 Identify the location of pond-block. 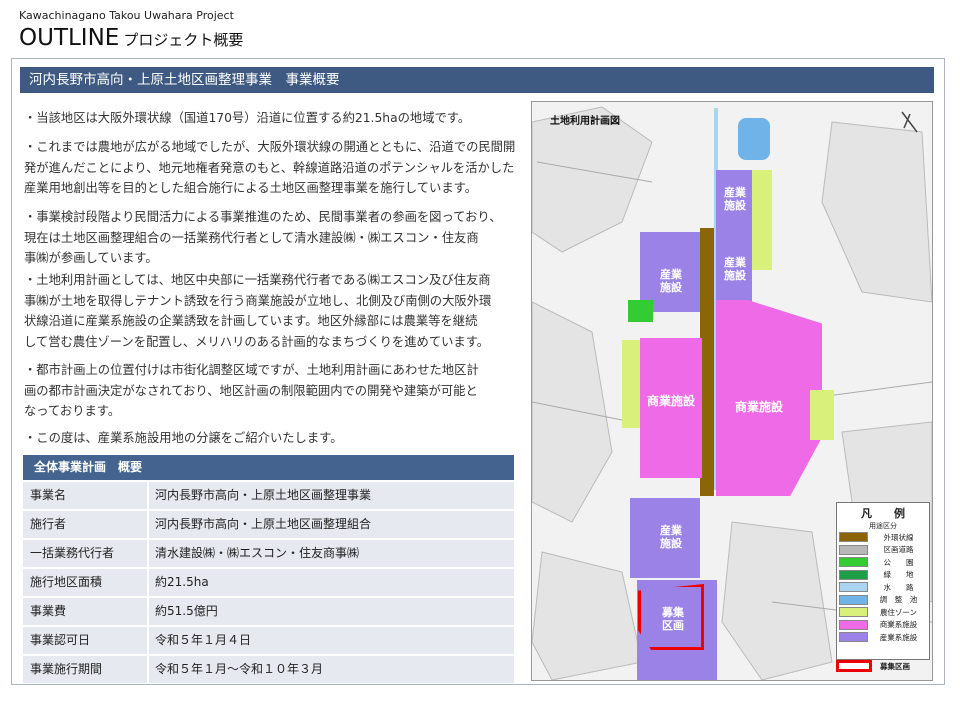
(754, 139).